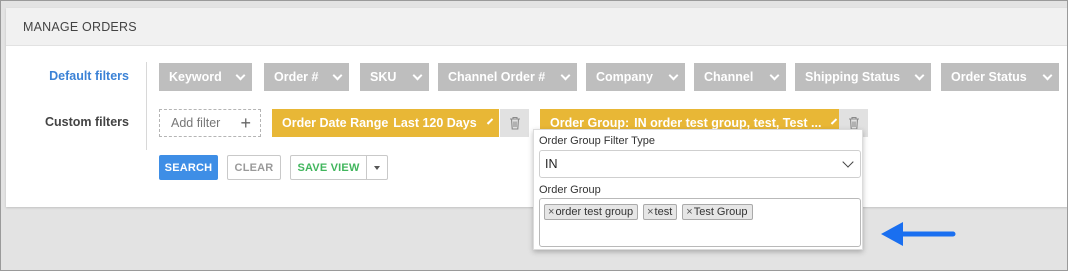 This screenshot has width=1068, height=271. I want to click on filter-sku-label: SKU, so click(383, 77).